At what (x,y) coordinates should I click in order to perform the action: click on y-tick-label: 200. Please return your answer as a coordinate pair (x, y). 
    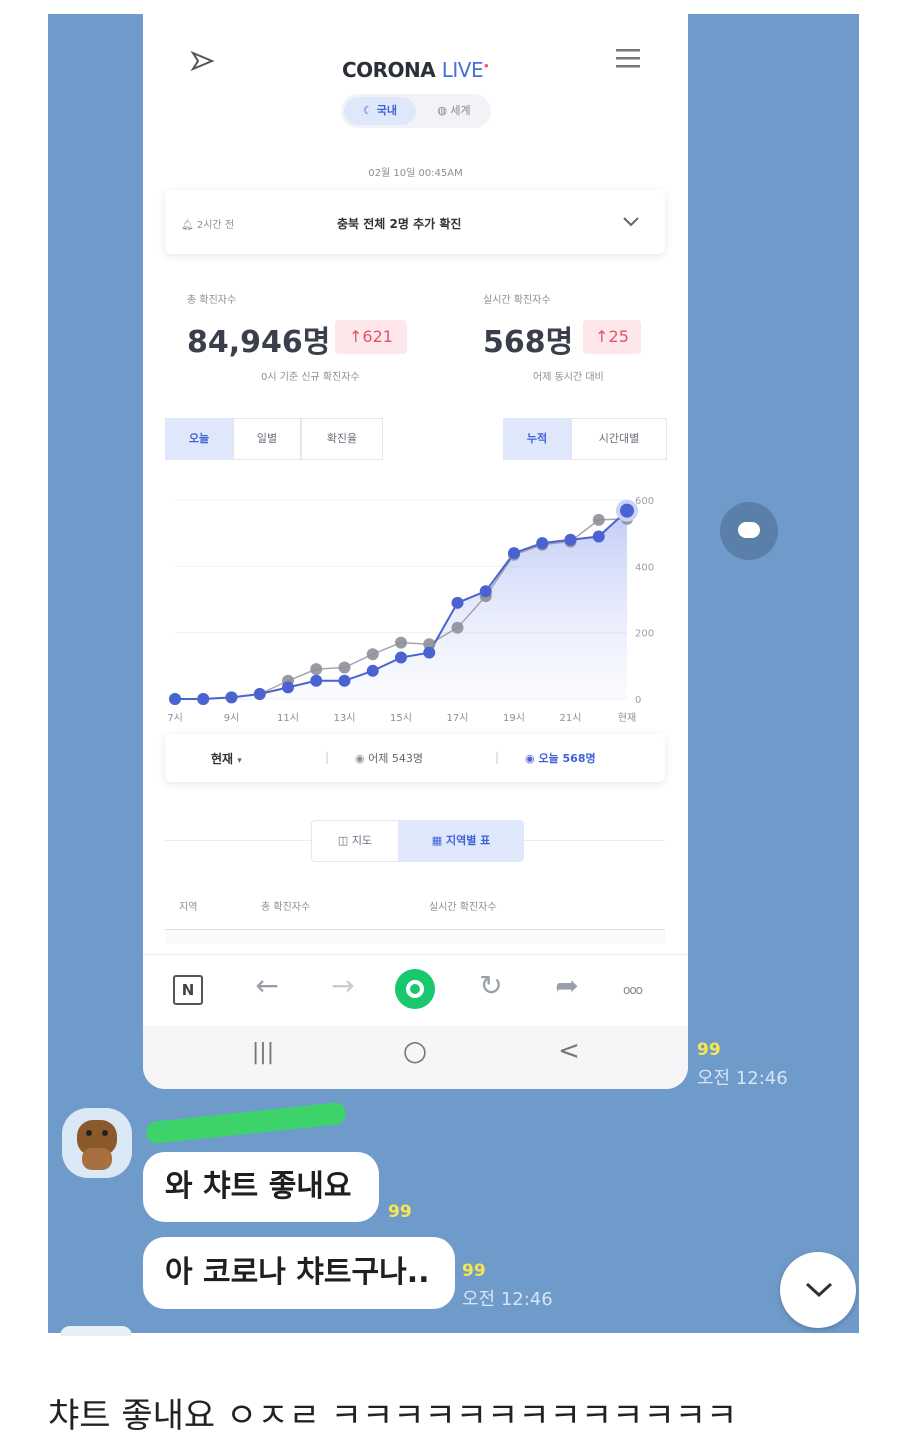
    Looking at the image, I should click on (644, 634).